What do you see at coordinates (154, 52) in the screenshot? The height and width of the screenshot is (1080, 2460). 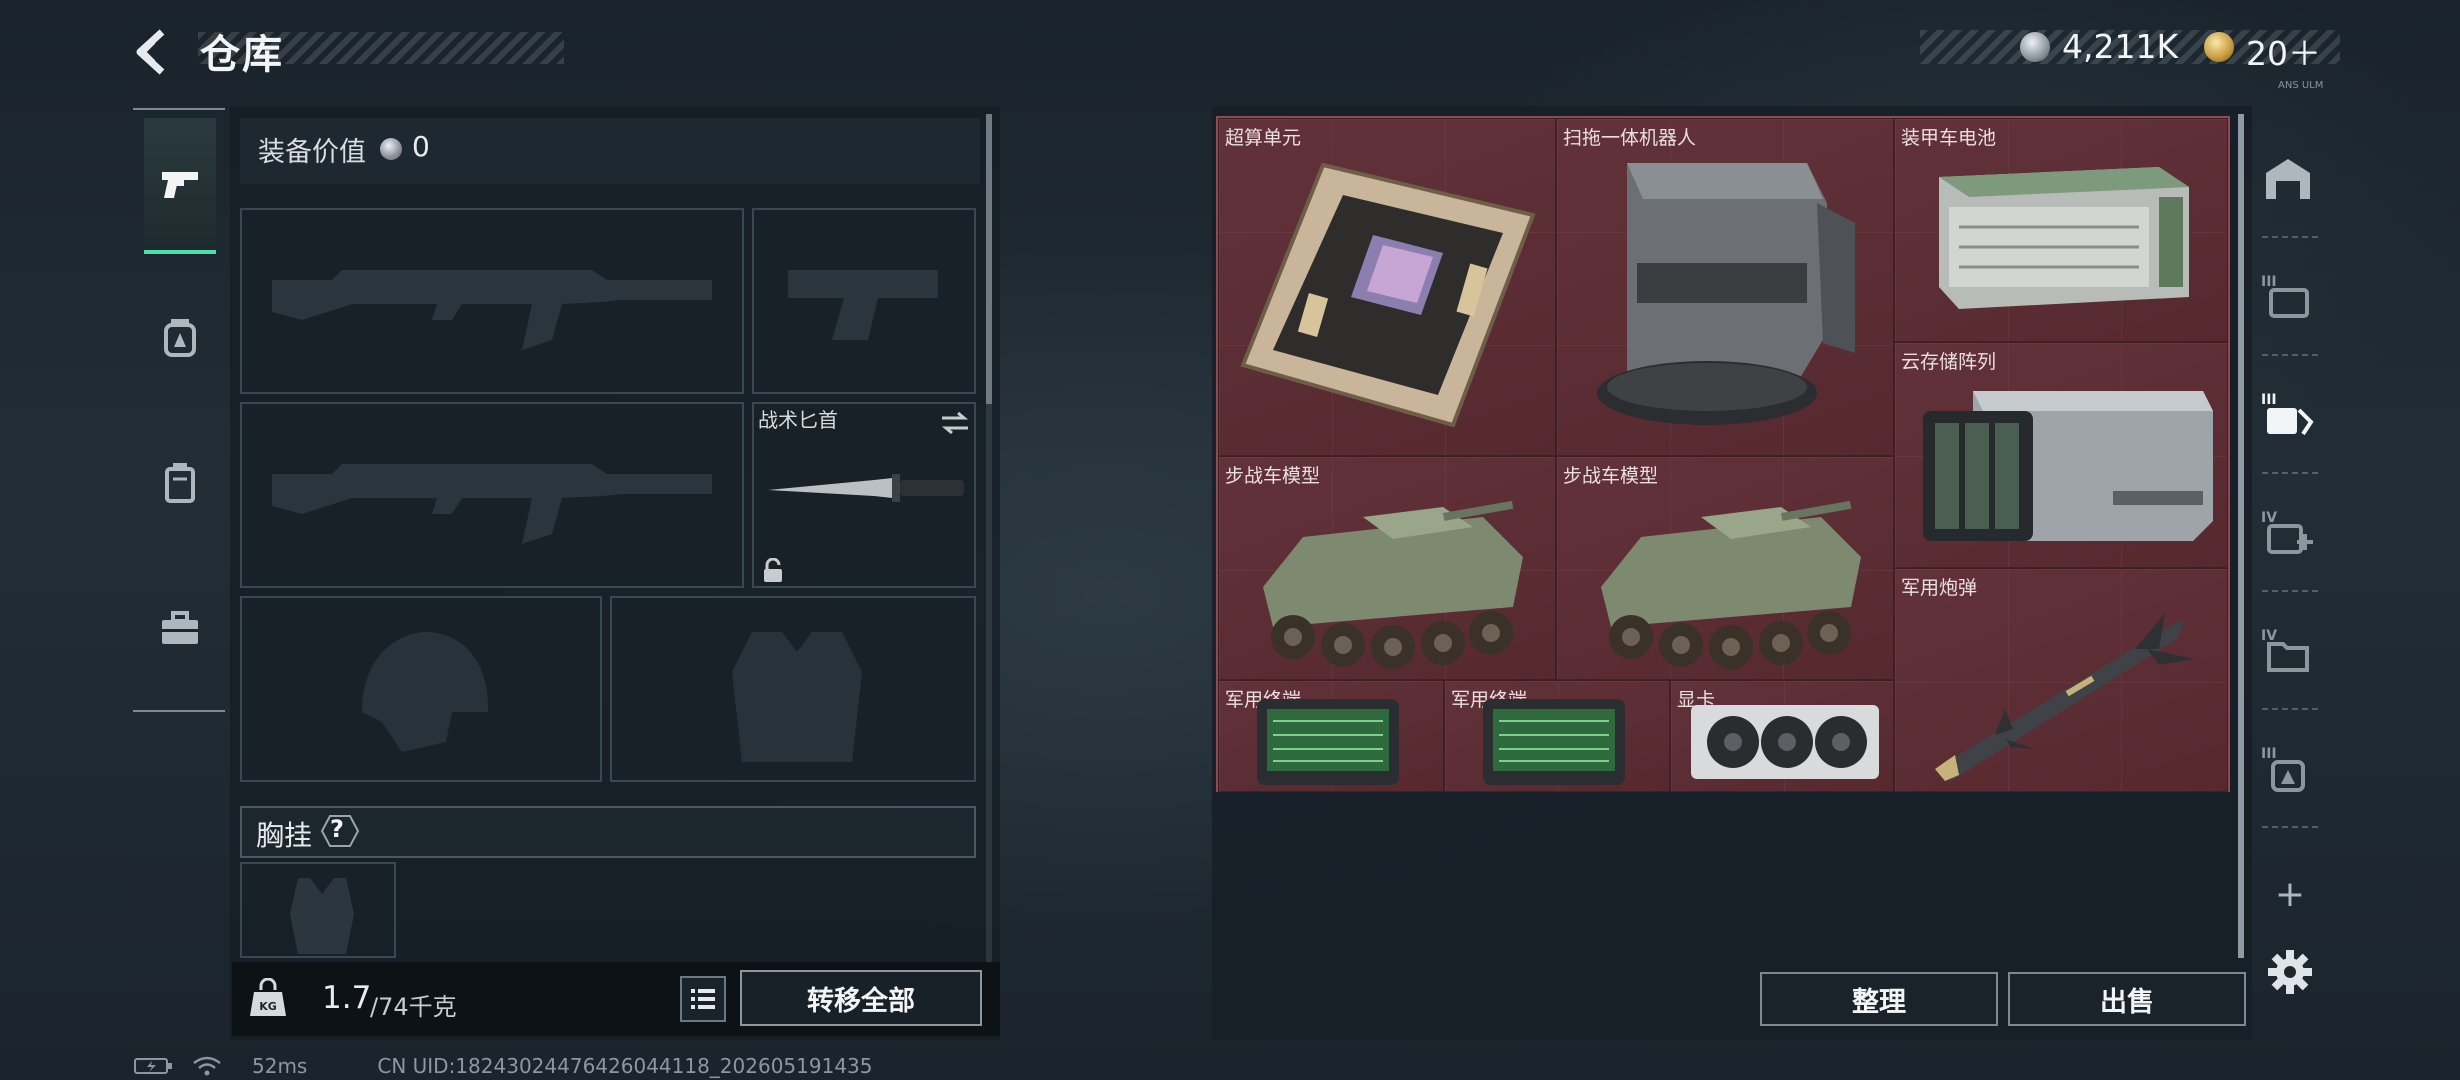 I see `back-button` at bounding box center [154, 52].